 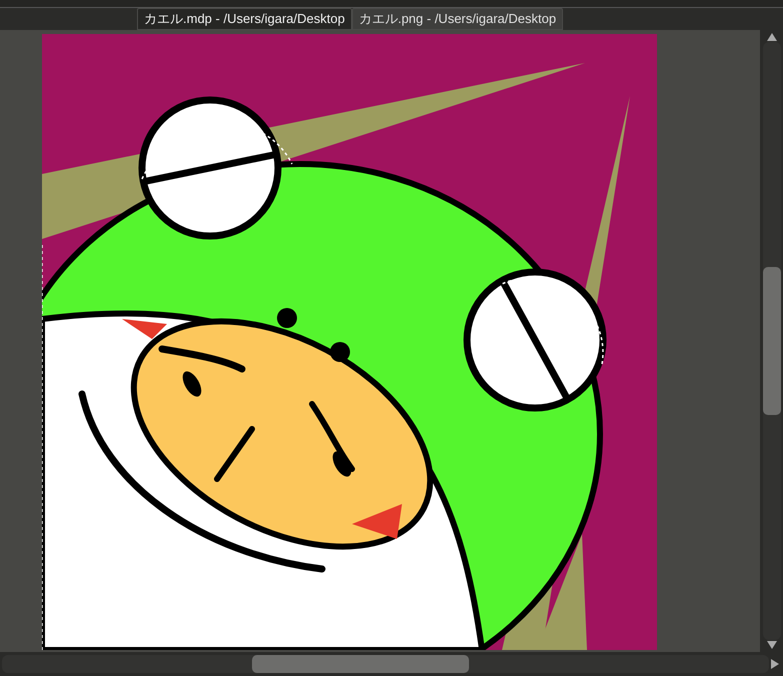 I want to click on document-tab: カエル.mdp - /Users/igara/Desktop, so click(x=244, y=19).